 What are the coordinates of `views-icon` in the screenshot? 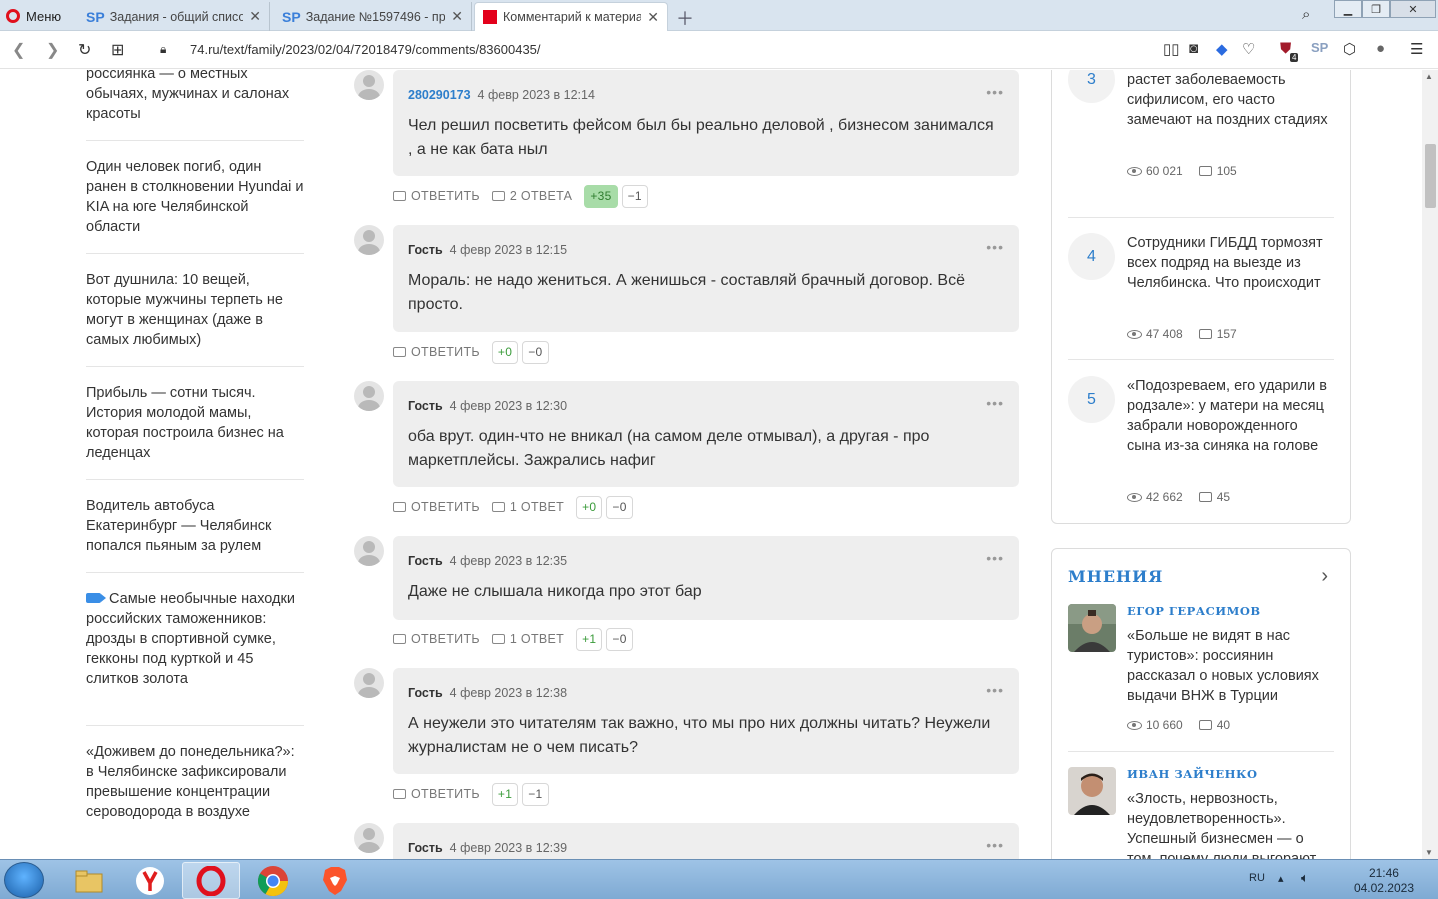 It's located at (1134, 334).